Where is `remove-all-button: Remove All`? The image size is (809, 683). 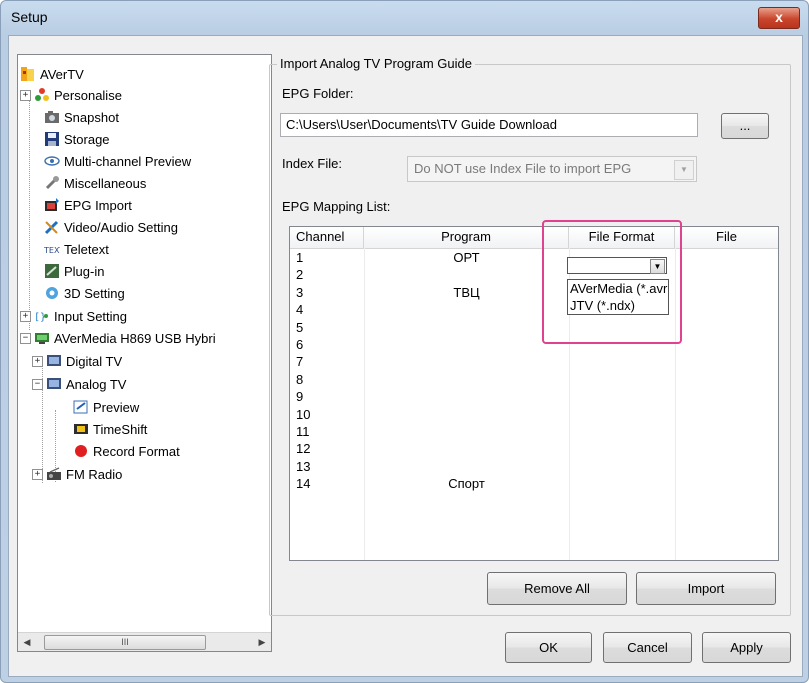 remove-all-button: Remove All is located at coordinates (557, 588).